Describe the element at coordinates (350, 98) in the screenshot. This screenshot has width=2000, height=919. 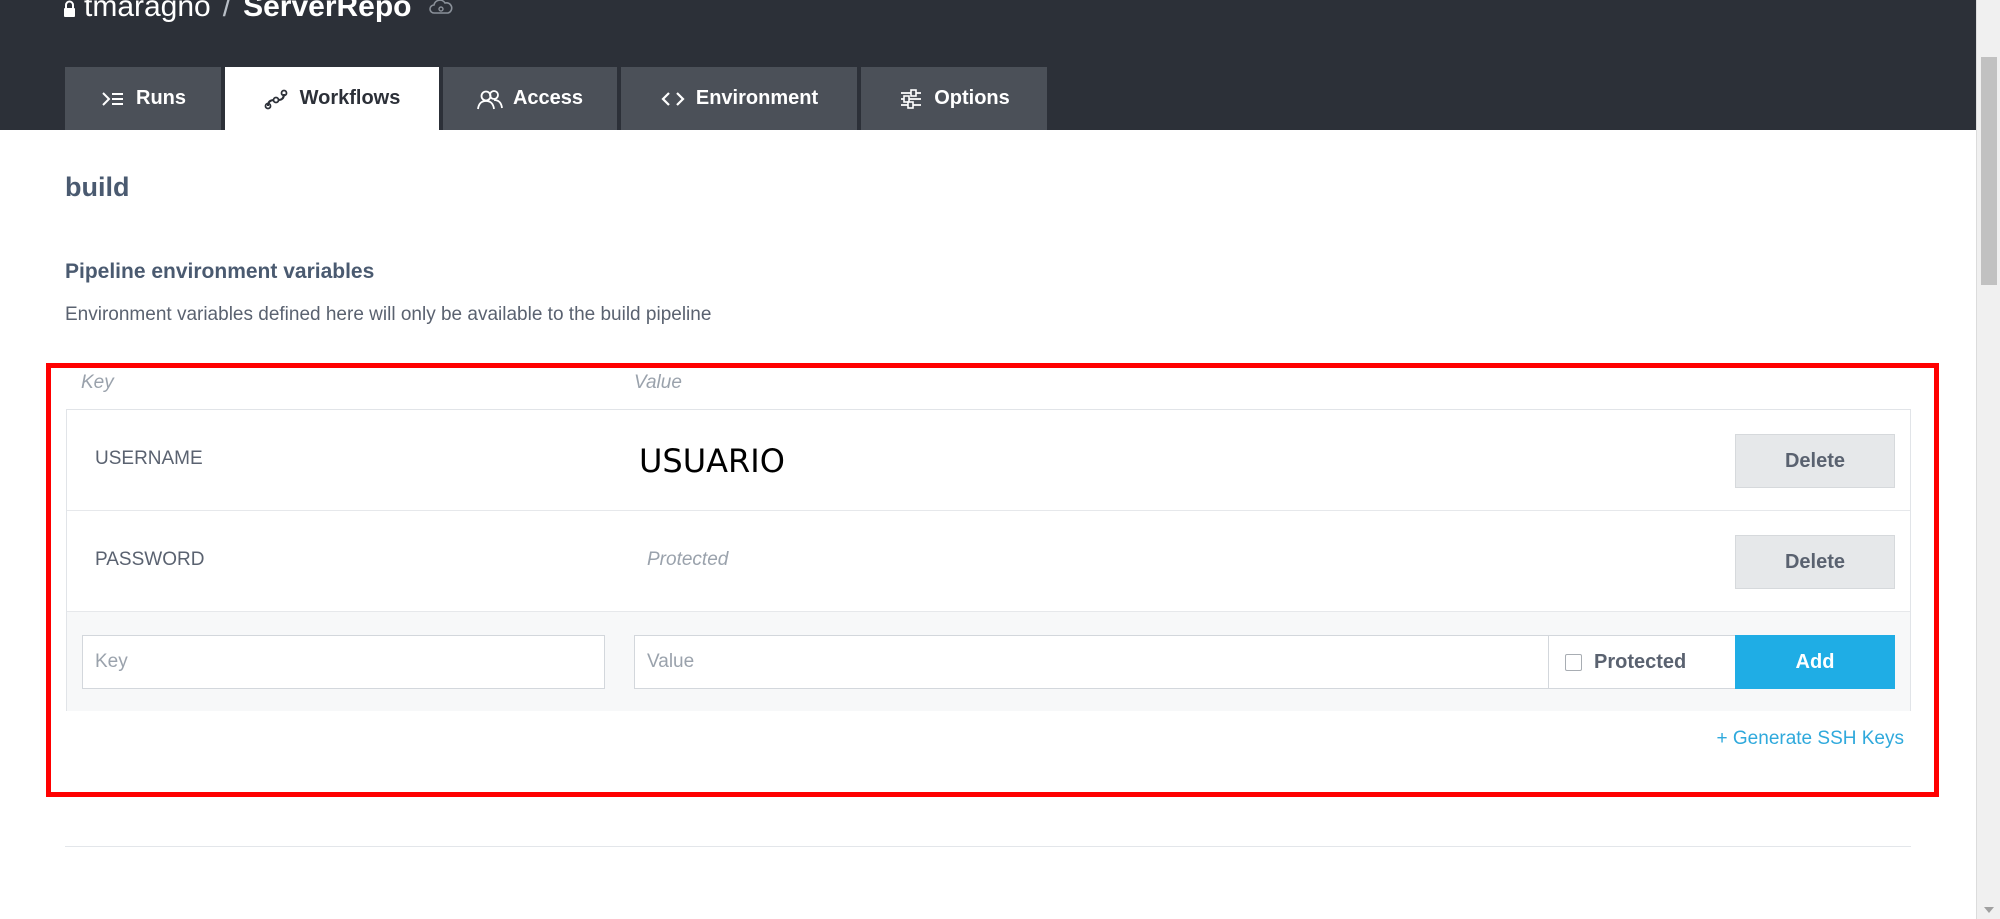
I see `tab-workflows-label: Workflows` at that location.